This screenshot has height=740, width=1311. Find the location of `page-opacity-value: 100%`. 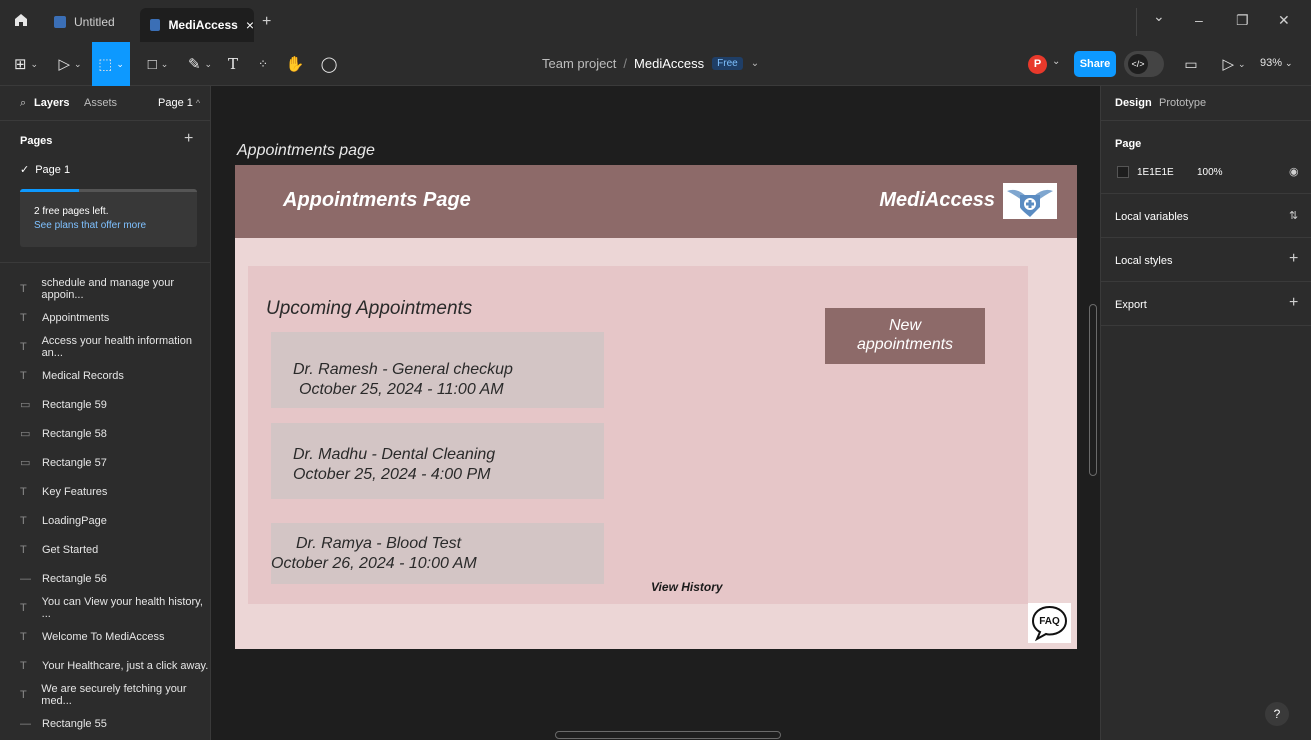

page-opacity-value: 100% is located at coordinates (1210, 172).